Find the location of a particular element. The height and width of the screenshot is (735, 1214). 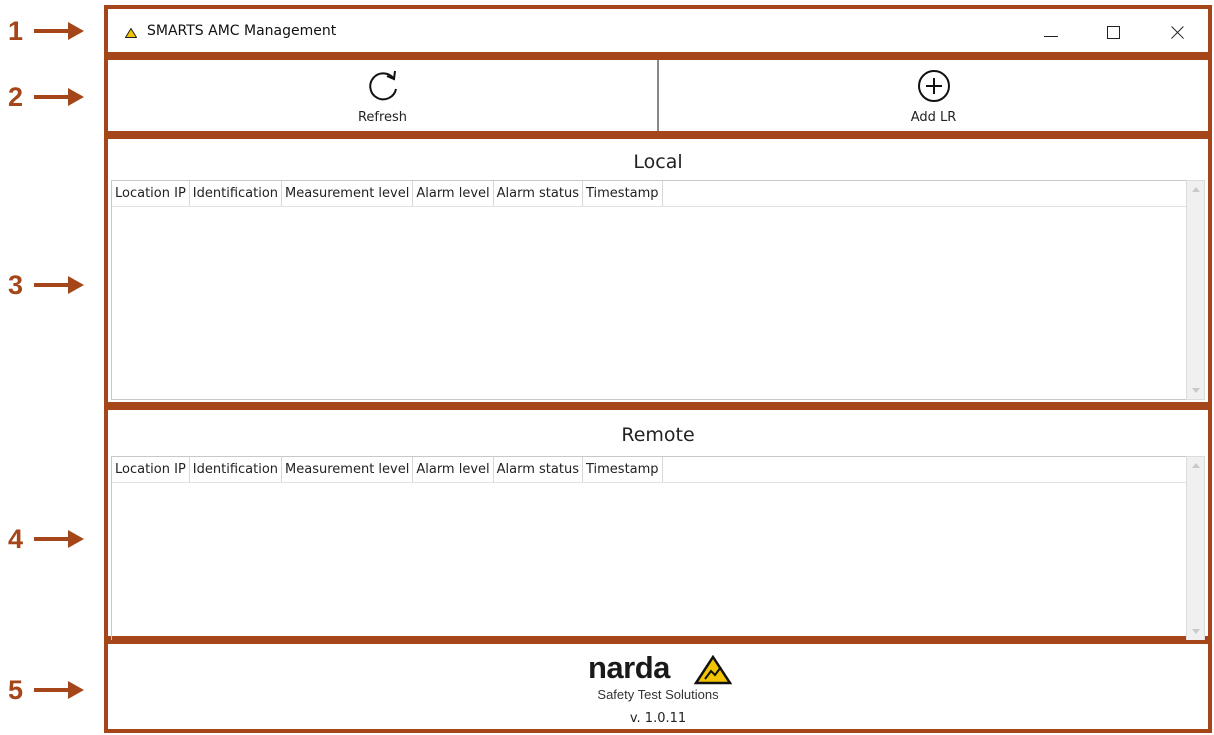

remote-title: Remote is located at coordinates (658, 435).